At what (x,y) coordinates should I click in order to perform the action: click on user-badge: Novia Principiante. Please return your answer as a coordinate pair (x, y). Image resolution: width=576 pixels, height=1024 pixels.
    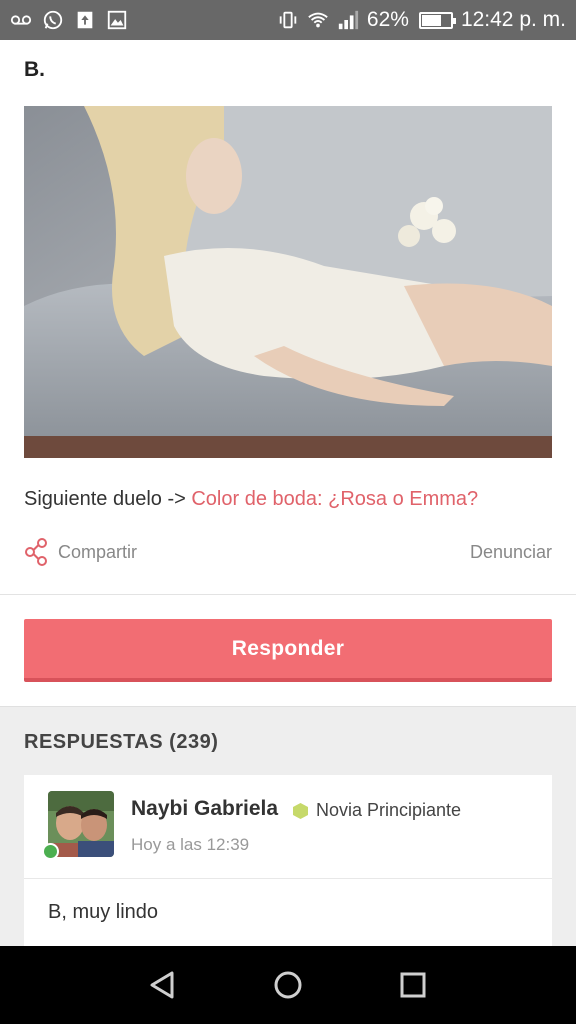
    Looking at the image, I should click on (376, 810).